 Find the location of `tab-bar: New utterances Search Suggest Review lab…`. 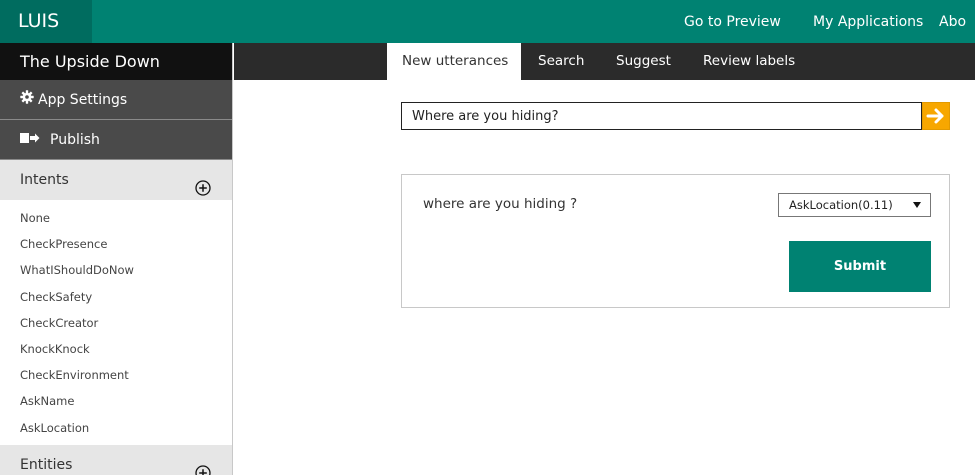

tab-bar: New utterances Search Suggest Review lab… is located at coordinates (604, 61).